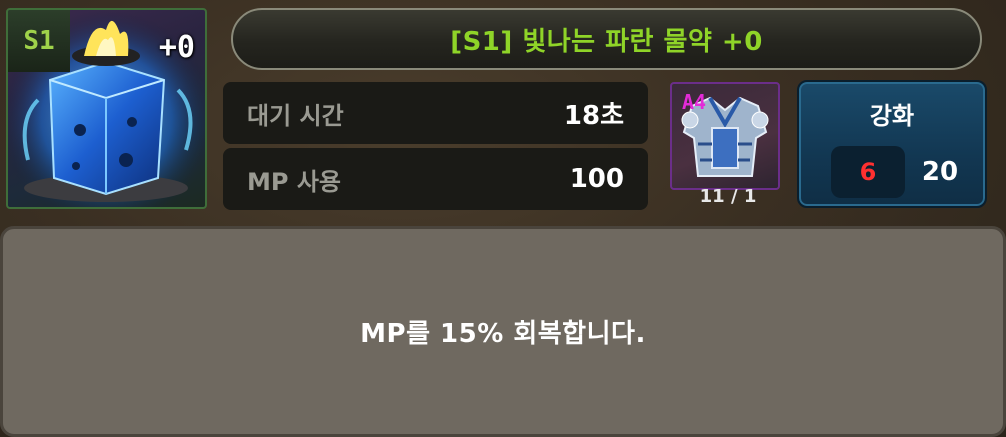 This screenshot has height=437, width=1006. I want to click on stat-cooldown-row: 대기 시간 18초, so click(435, 113).